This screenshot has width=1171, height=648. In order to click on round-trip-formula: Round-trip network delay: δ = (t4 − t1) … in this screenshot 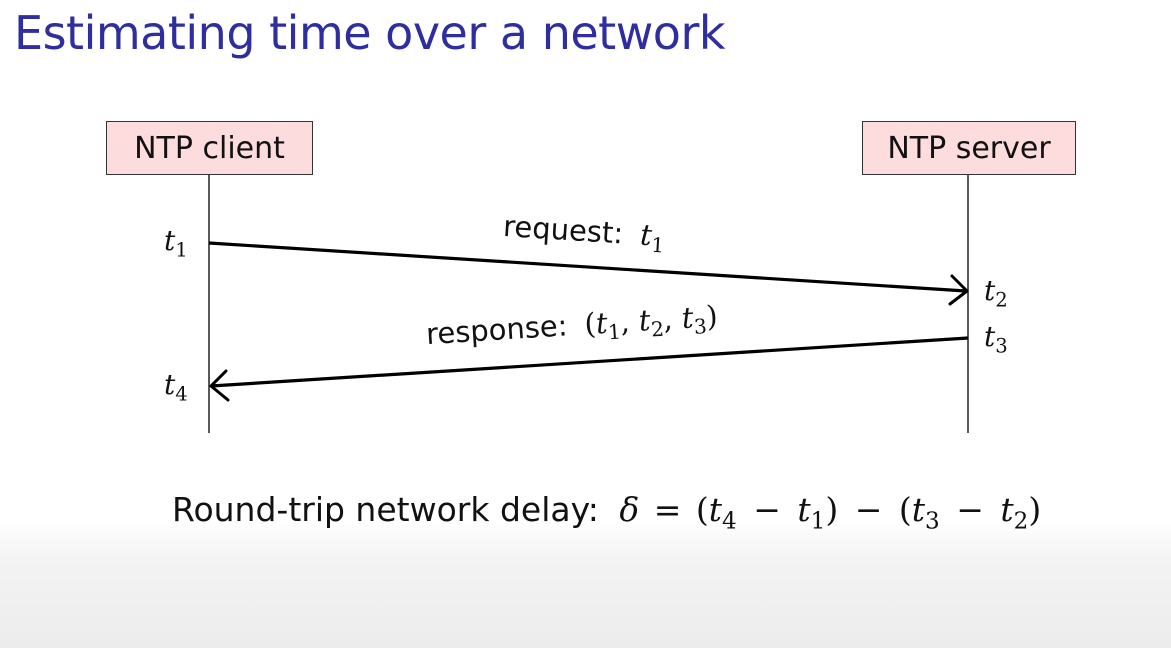, I will do `click(606, 512)`.